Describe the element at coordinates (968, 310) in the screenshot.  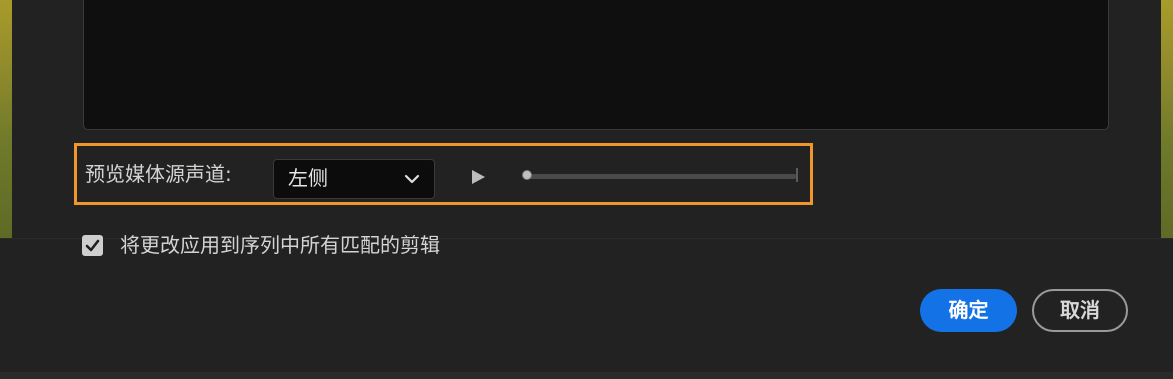
I see `ok-button: 确定` at that location.